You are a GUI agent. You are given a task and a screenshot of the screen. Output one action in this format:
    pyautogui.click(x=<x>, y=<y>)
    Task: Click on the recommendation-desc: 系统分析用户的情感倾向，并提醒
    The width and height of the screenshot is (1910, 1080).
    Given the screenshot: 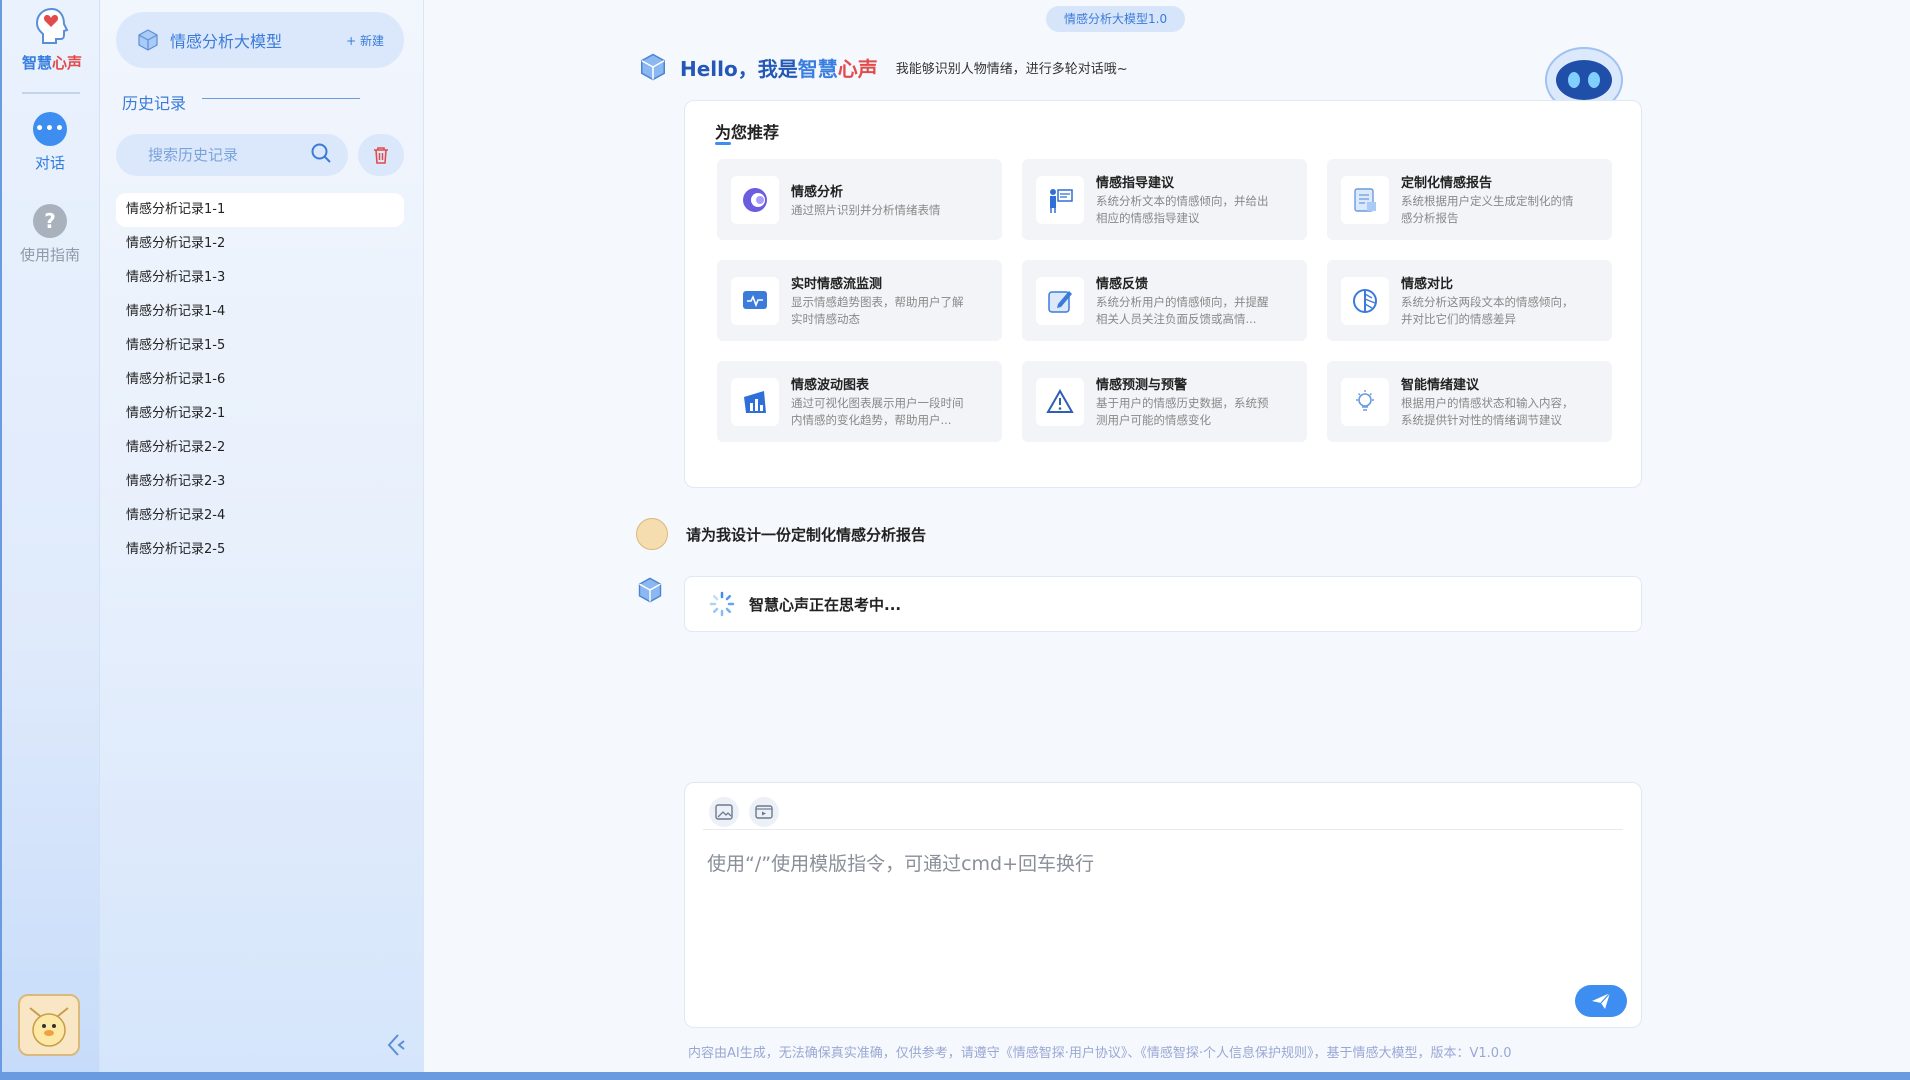 What is the action you would take?
    pyautogui.click(x=1182, y=302)
    